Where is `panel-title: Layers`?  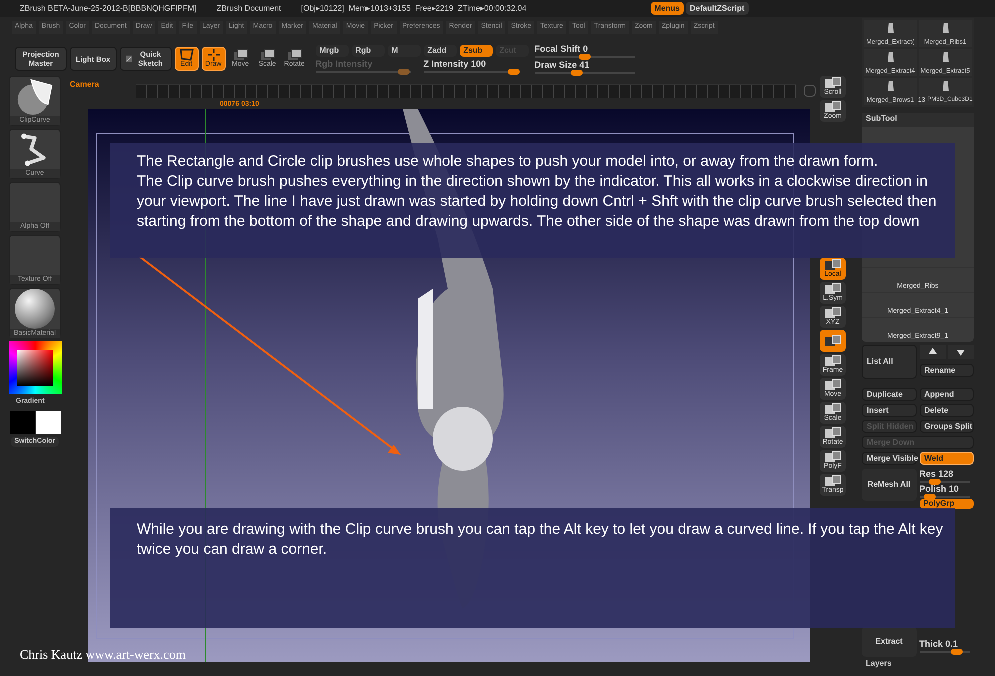 panel-title: Layers is located at coordinates (879, 664).